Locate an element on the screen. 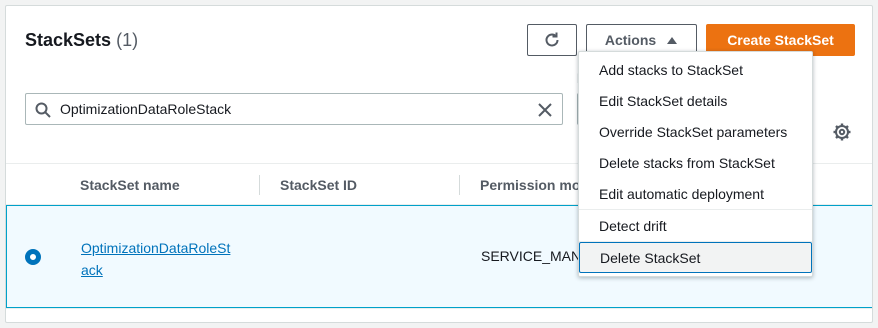 This screenshot has width=878, height=328. close-icon is located at coordinates (545, 110).